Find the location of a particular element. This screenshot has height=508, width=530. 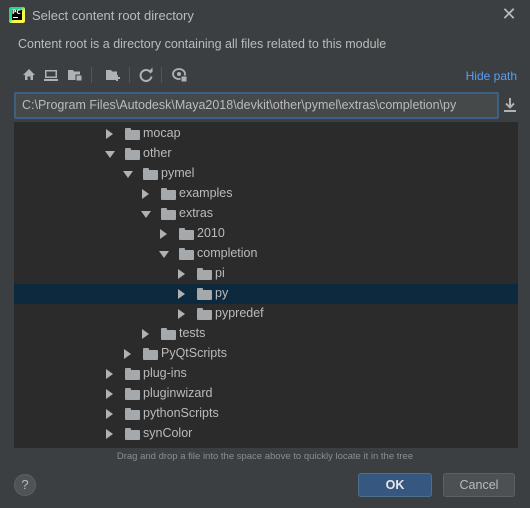

new-folder-icon is located at coordinates (113, 75).